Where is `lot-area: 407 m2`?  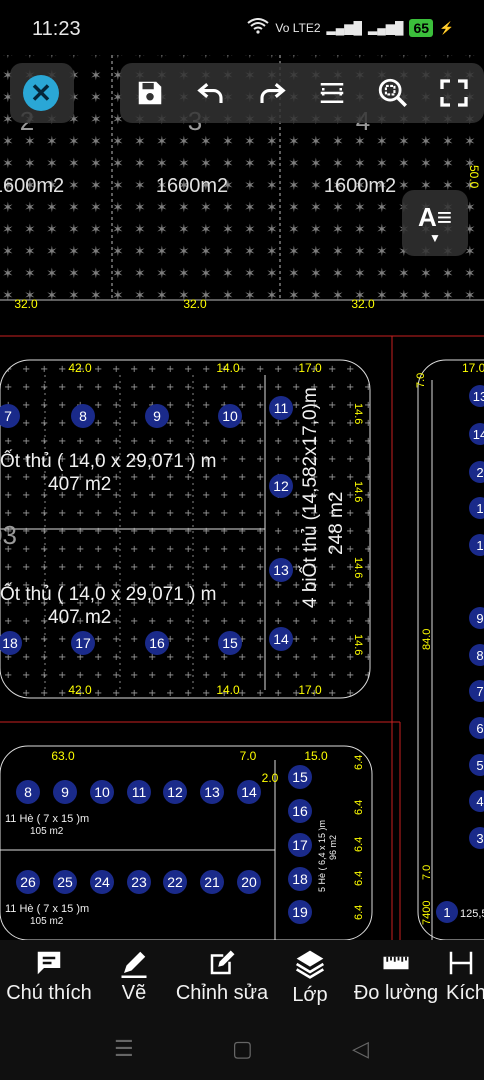
lot-area: 407 m2 is located at coordinates (79, 484).